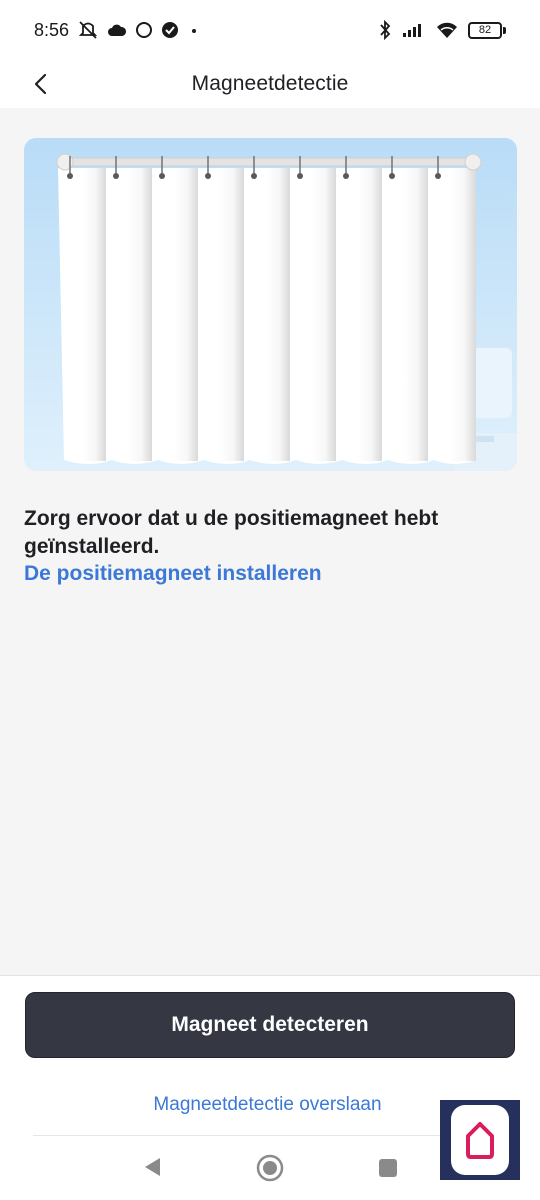  I want to click on cloud-icon, so click(117, 30).